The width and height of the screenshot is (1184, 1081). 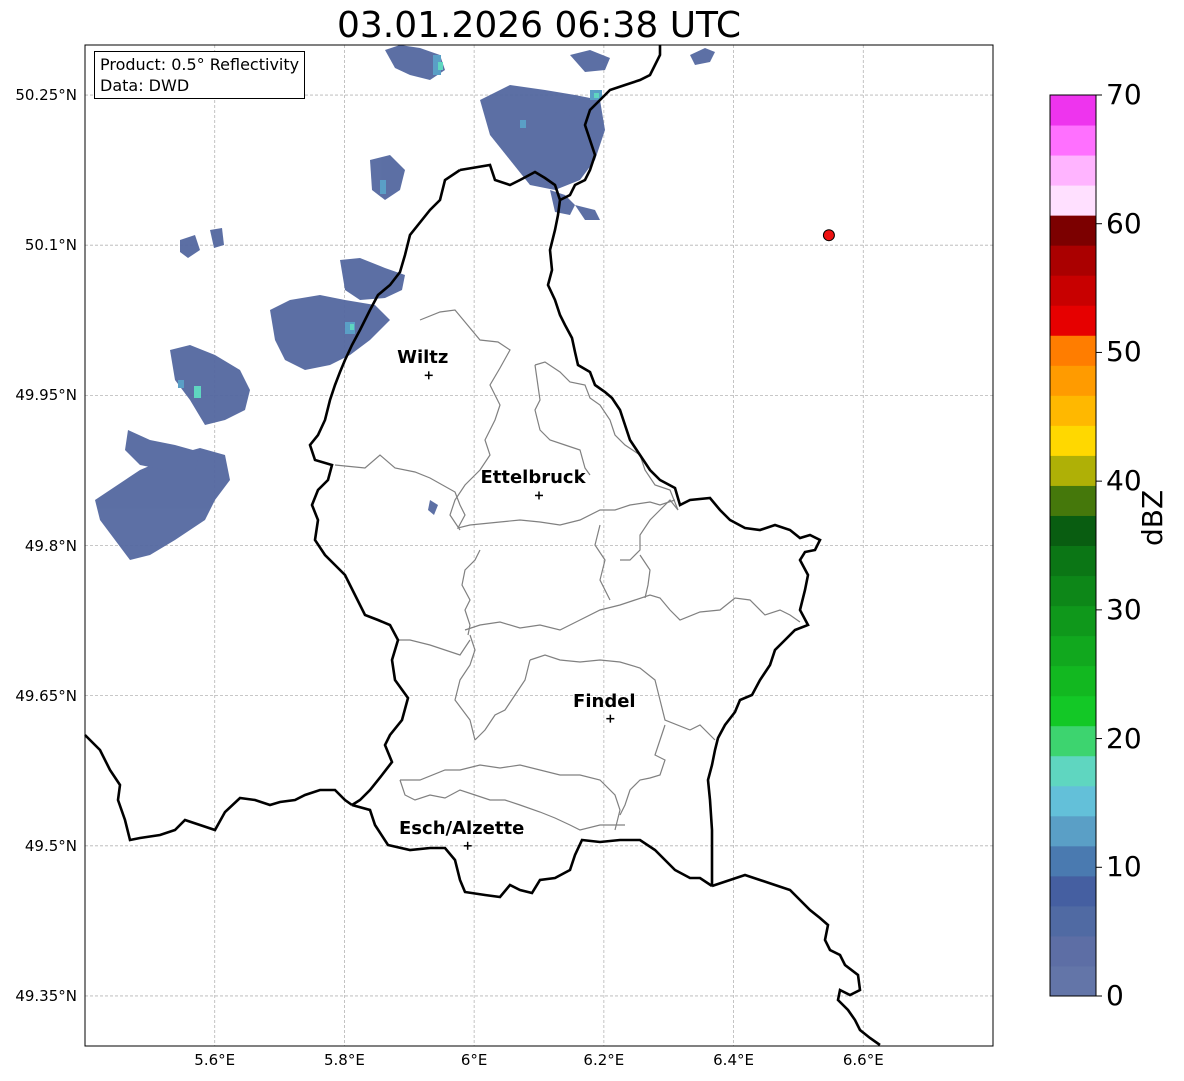 What do you see at coordinates (215, 1060) in the screenshot?
I see `lon-tick-label: 5.6°E` at bounding box center [215, 1060].